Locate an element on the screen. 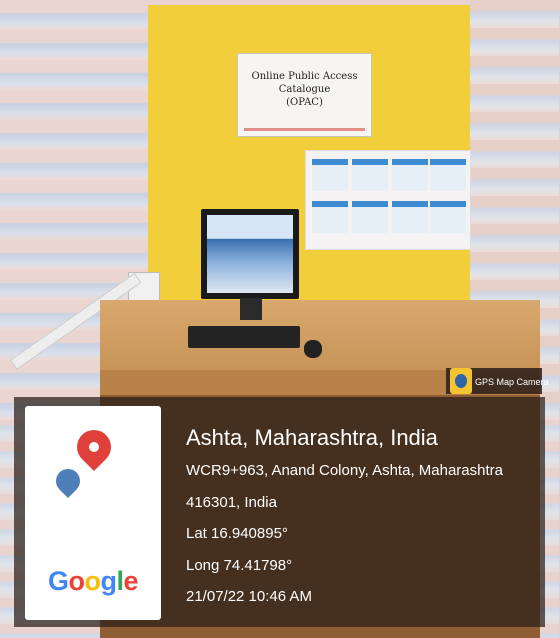 This screenshot has width=559, height=638. keyboard is located at coordinates (244, 337).